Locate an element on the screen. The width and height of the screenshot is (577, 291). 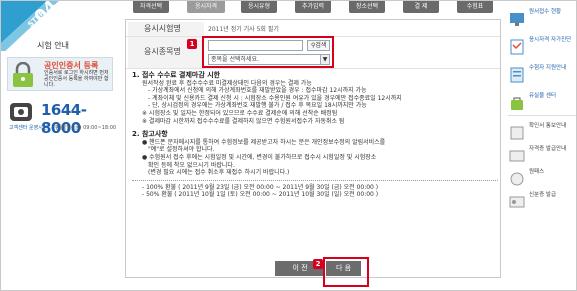
quicklink-label: 자격증 발급안내 is located at coordinates (548, 149).